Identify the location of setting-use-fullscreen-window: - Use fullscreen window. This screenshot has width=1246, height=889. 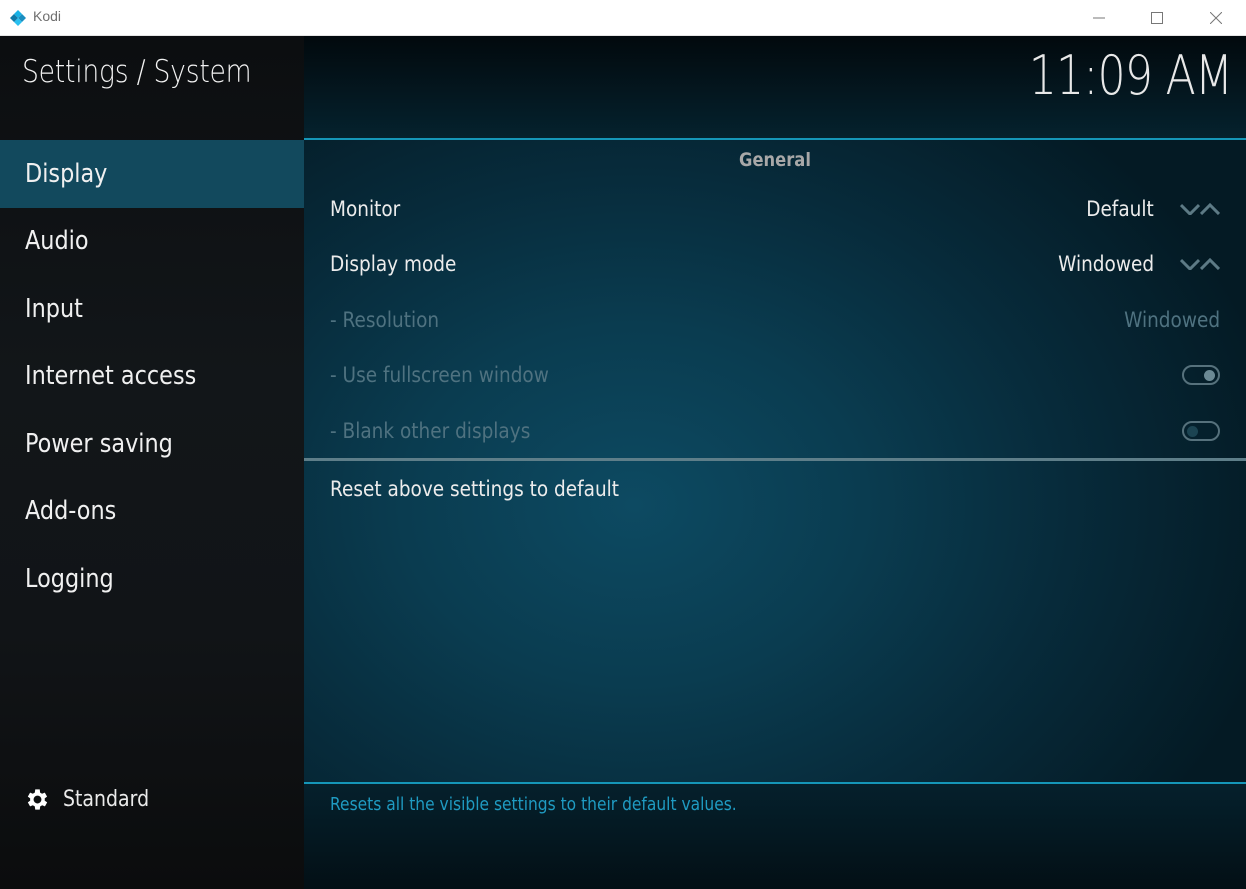
(775, 375).